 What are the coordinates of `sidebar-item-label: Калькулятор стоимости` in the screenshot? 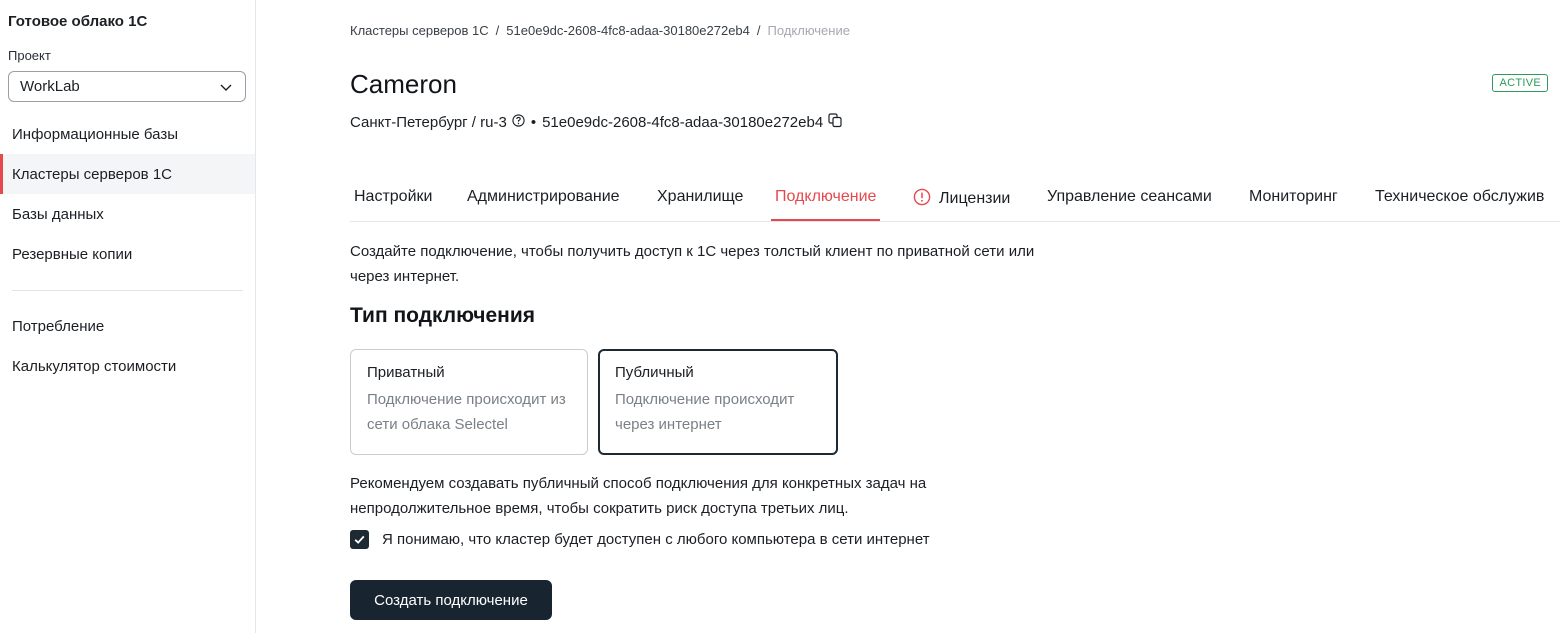 It's located at (94, 366).